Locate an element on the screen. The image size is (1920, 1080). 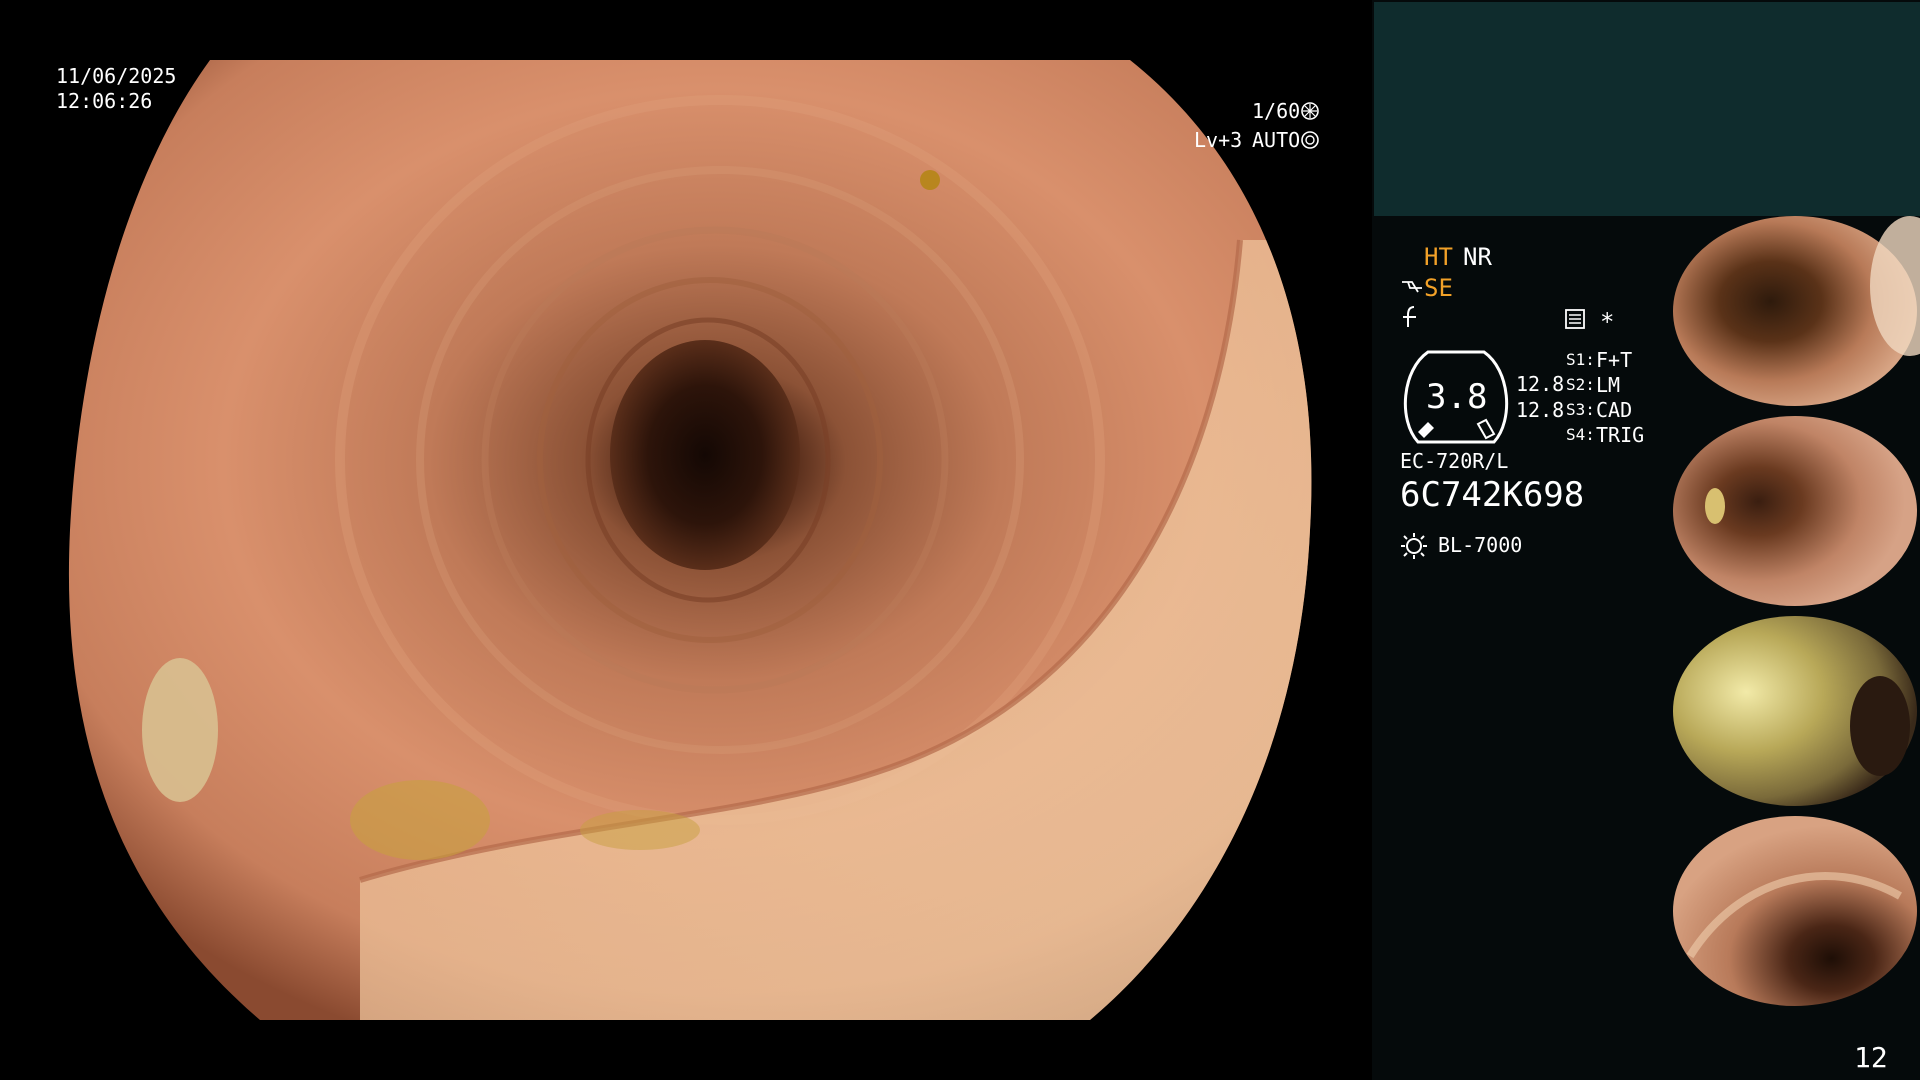
value-a: 12.8 is located at coordinates (1540, 384).